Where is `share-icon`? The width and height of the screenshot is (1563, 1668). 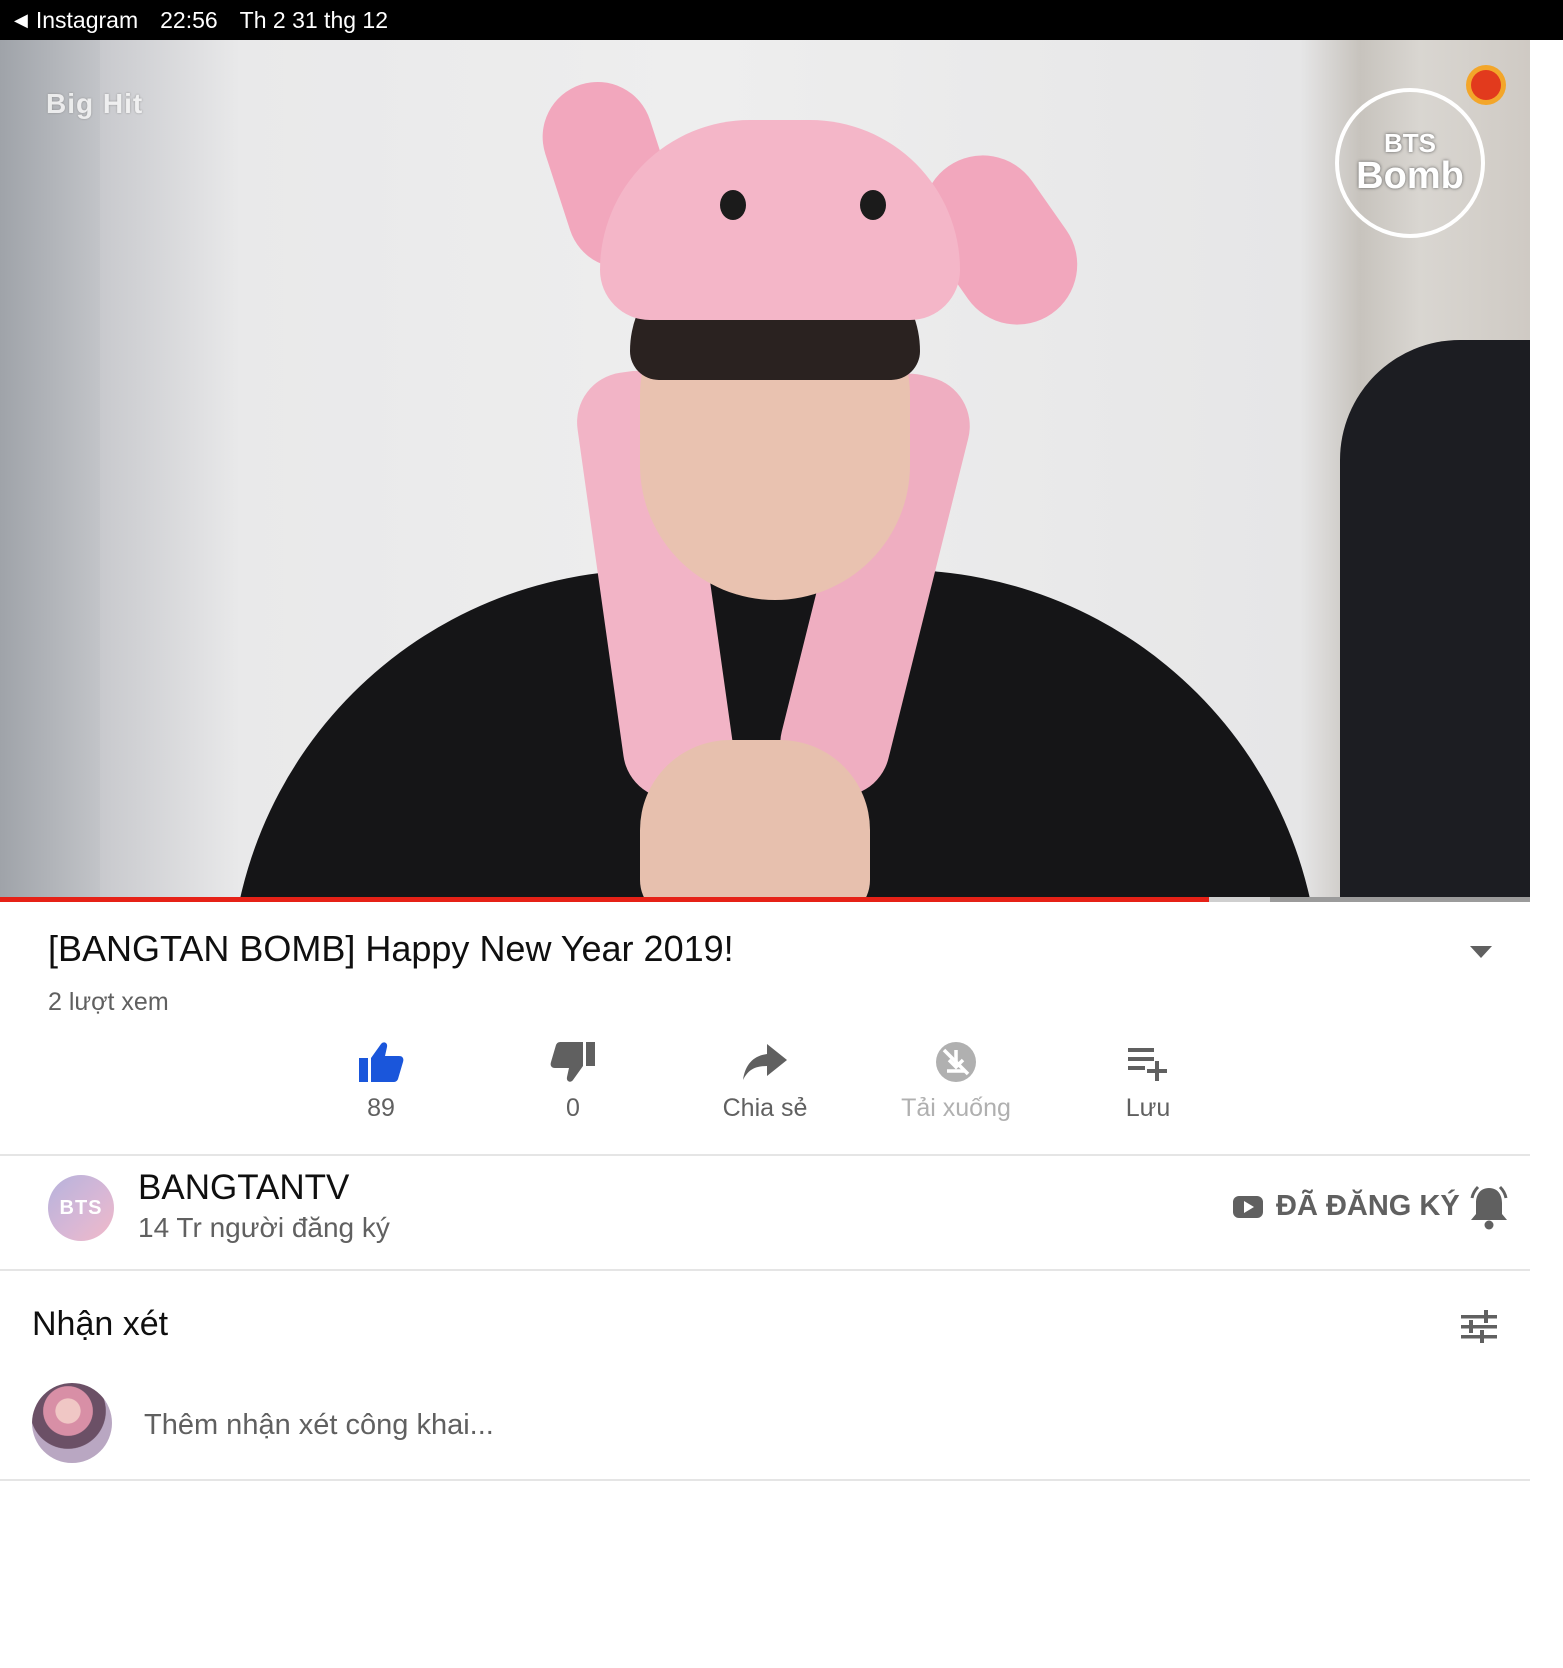
share-icon is located at coordinates (765, 1062).